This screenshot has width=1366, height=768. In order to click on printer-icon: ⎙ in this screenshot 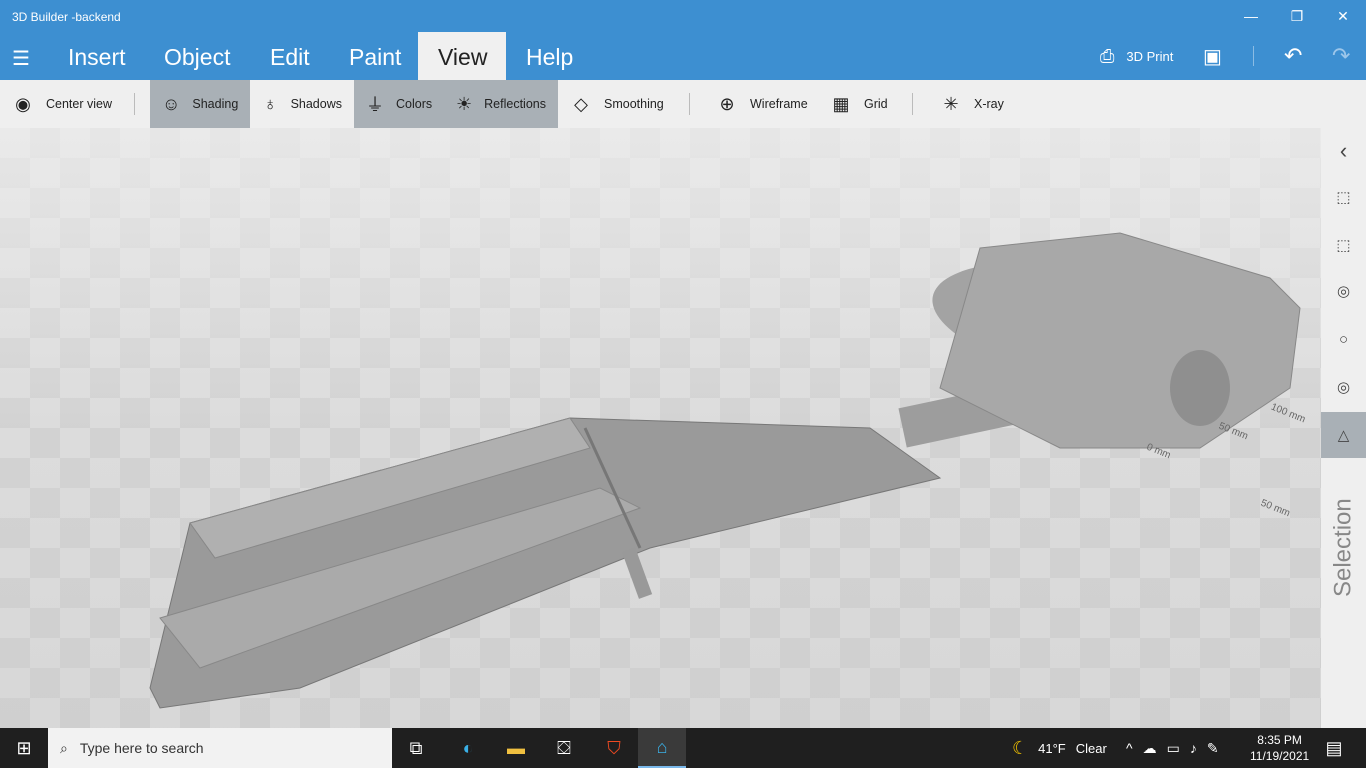, I will do `click(1107, 55)`.